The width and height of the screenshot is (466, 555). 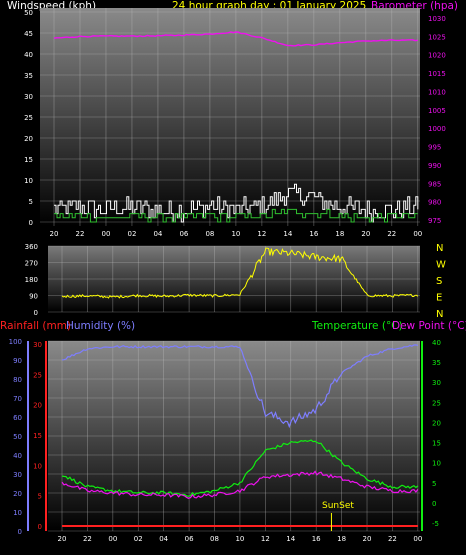 What do you see at coordinates (437, 111) in the screenshot?
I see `barometer-tick-label: 1005` at bounding box center [437, 111].